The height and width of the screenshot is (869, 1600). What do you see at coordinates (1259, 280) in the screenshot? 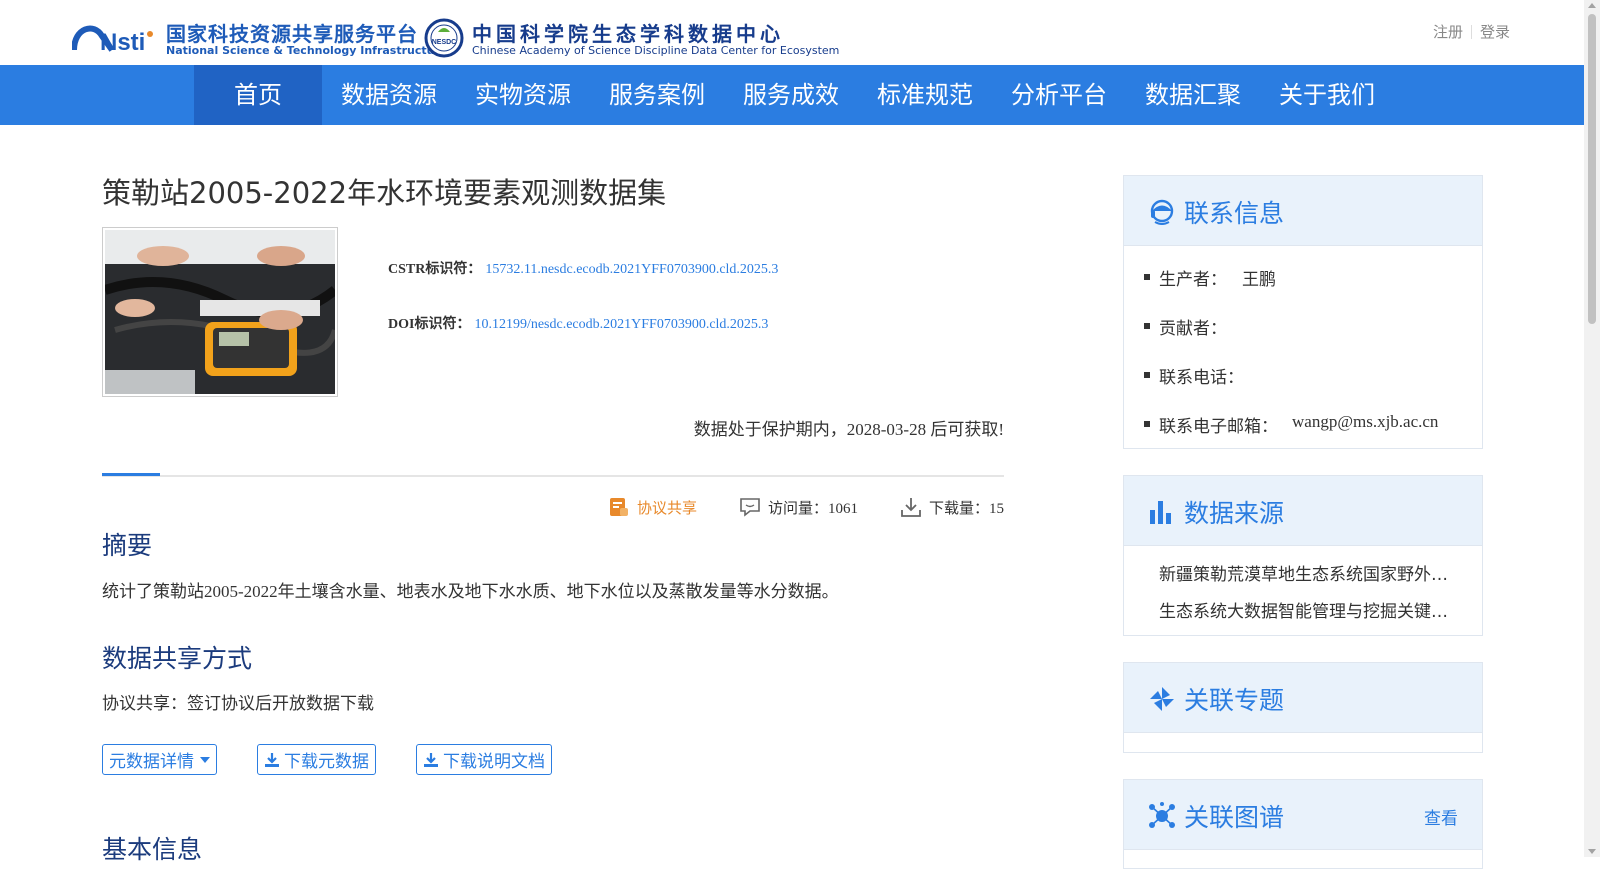
I see `contact-value: 王鹏` at bounding box center [1259, 280].